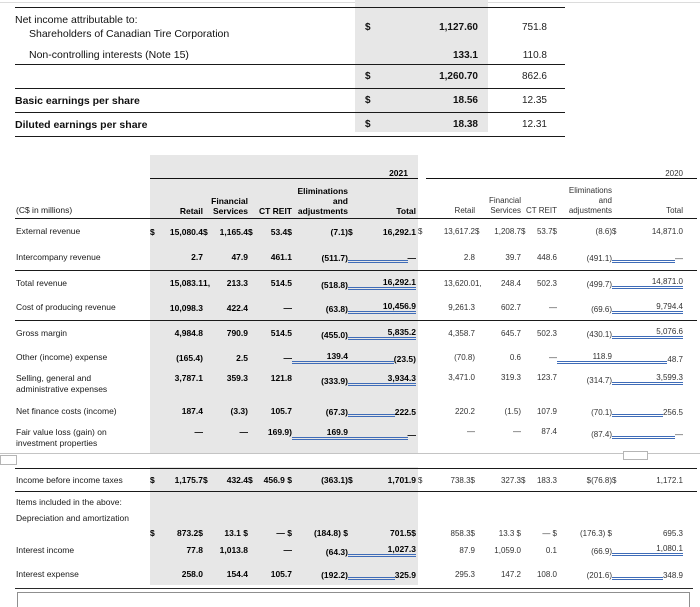 The image size is (700, 607). I want to click on cell-total: 348.9, so click(672, 575).